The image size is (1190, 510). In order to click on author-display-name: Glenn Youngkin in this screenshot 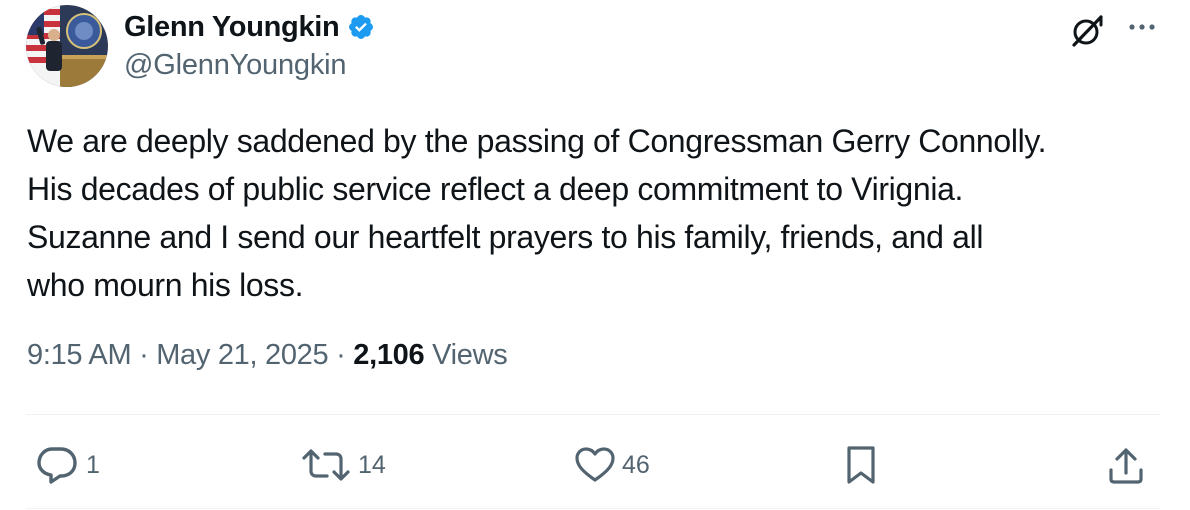, I will do `click(232, 27)`.